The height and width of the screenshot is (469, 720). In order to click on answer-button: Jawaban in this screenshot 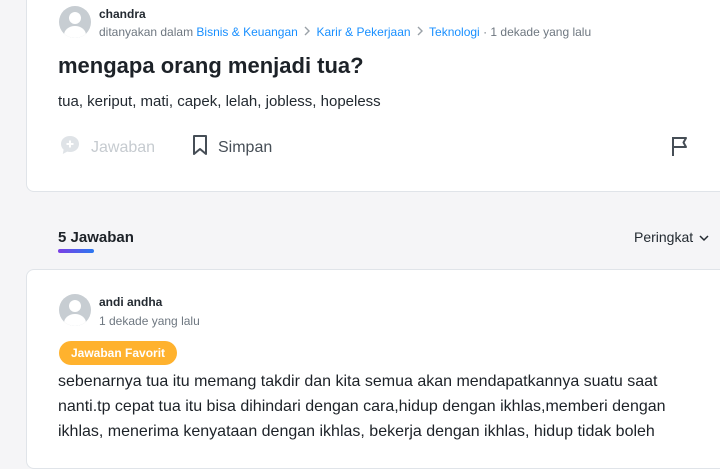, I will do `click(107, 147)`.